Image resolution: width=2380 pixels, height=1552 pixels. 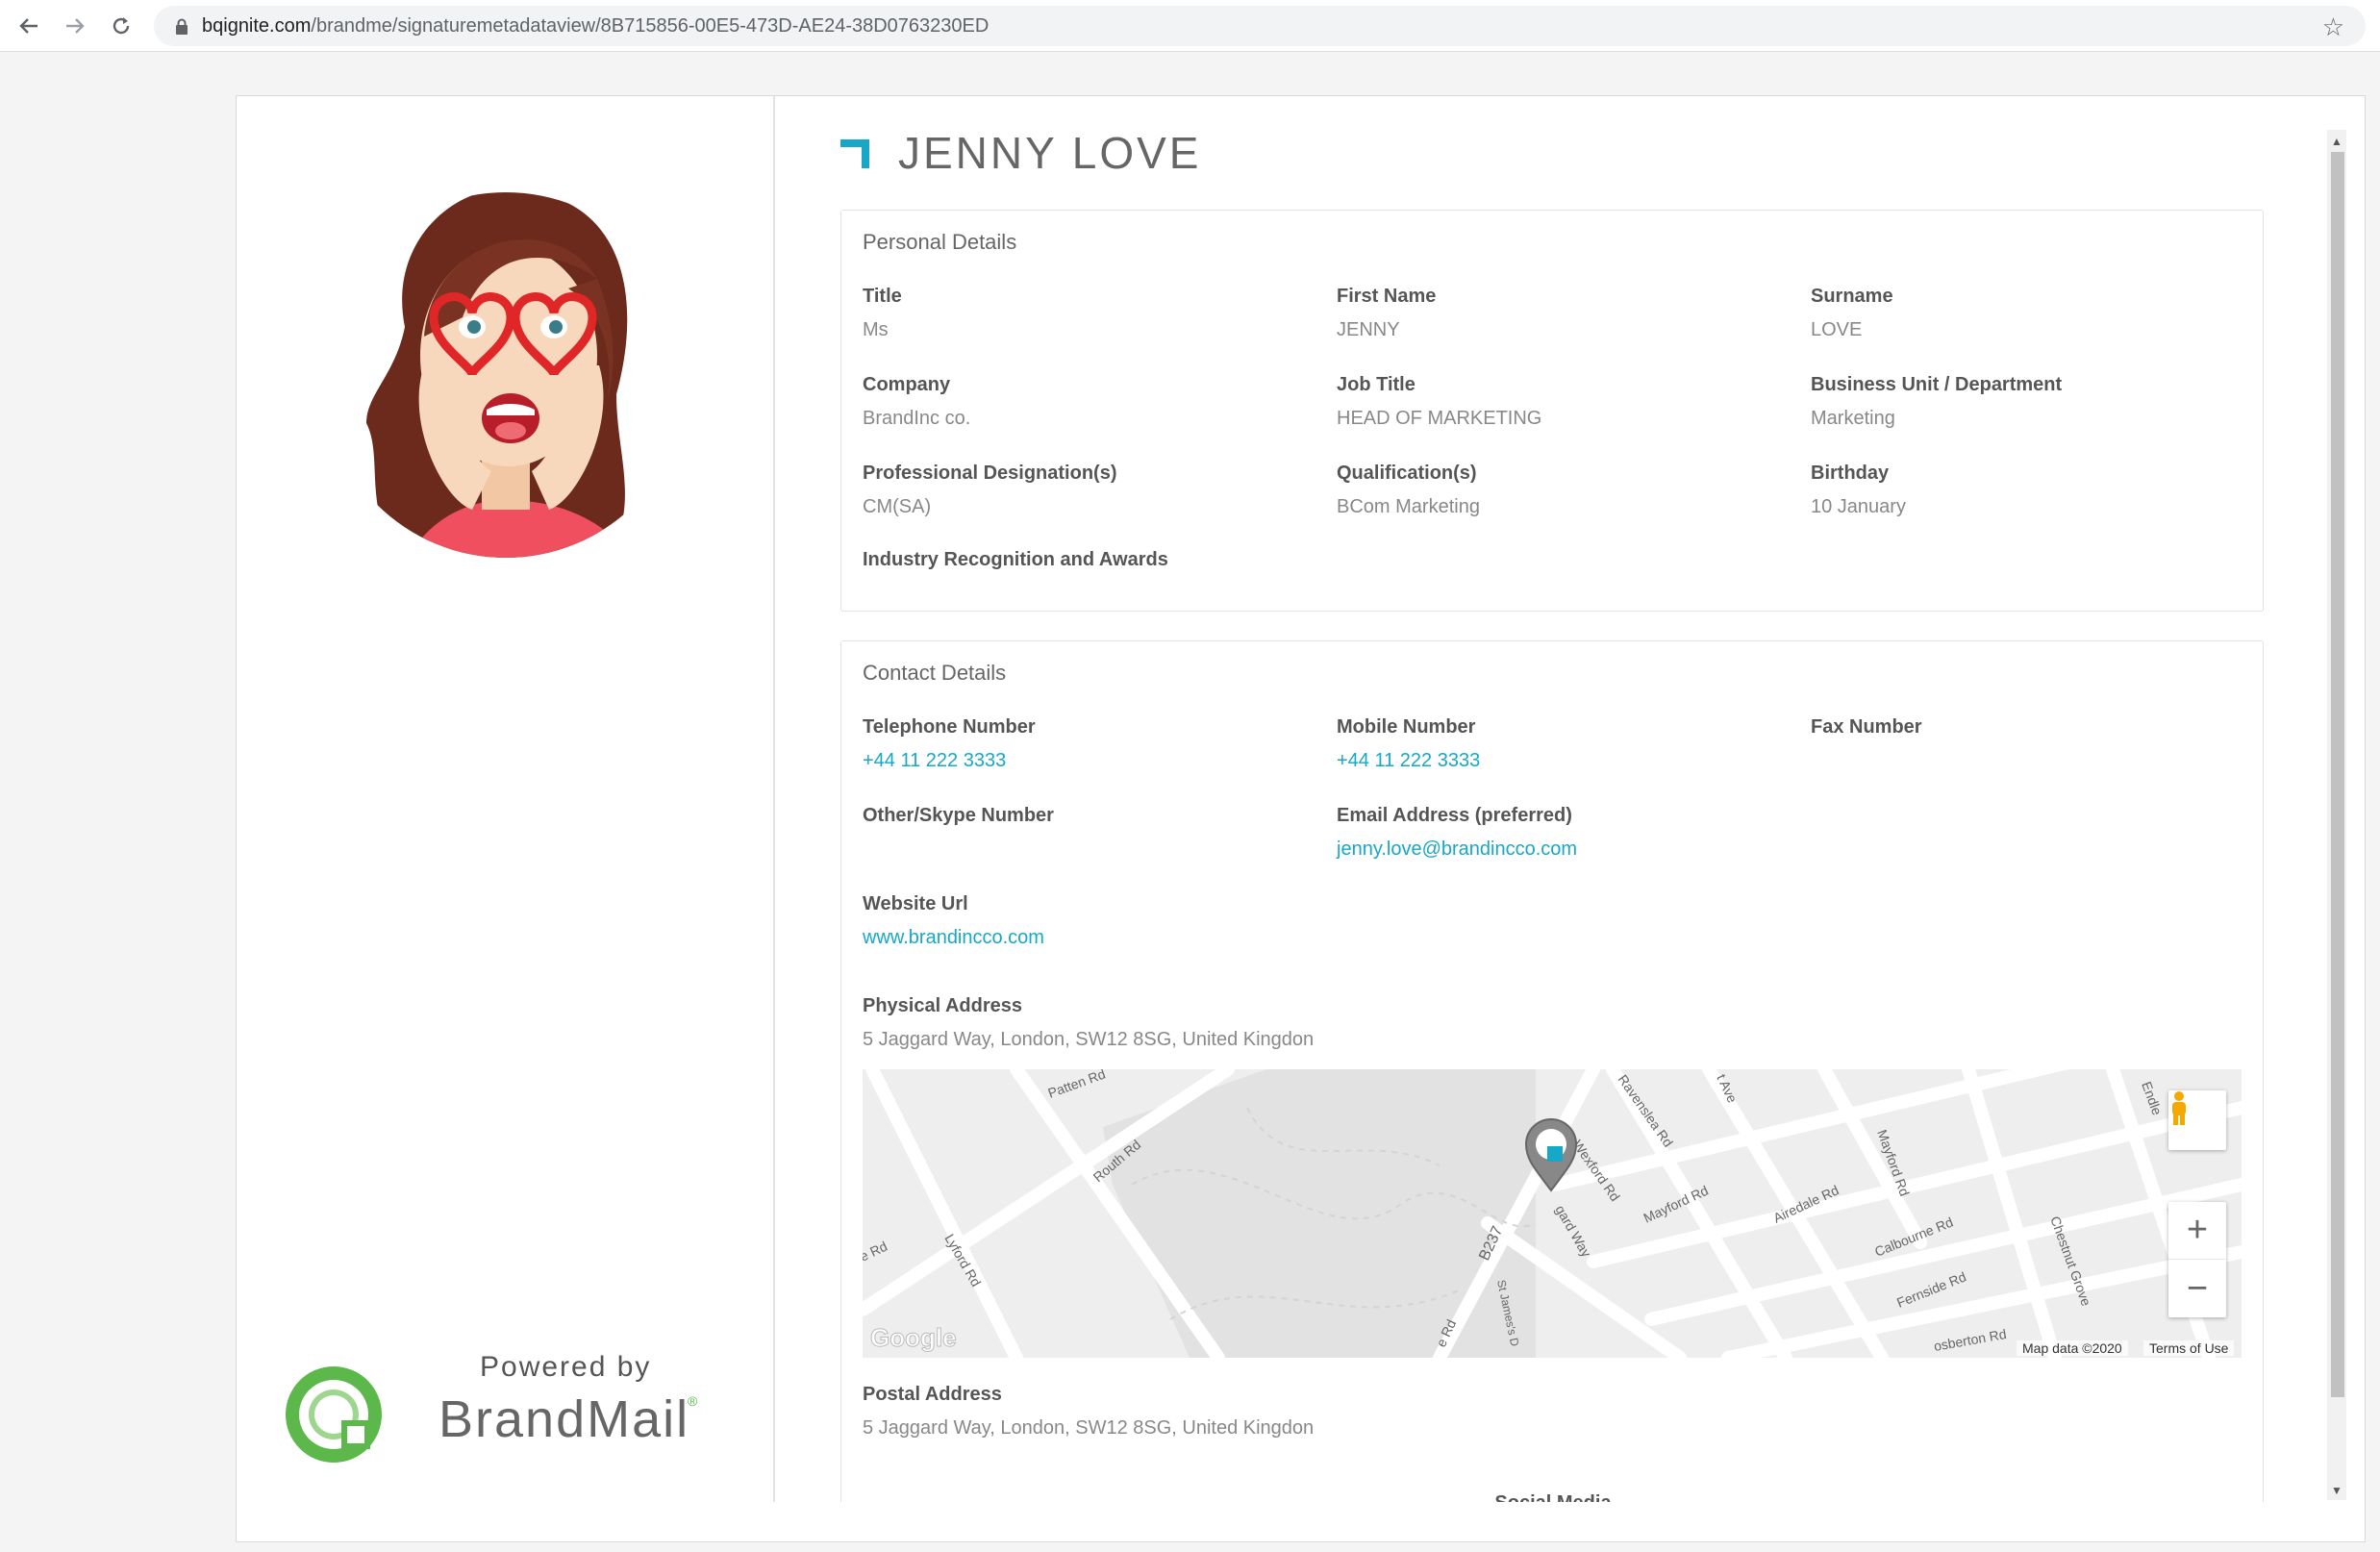 I want to click on scroll-up-arrow-icon: ▲, so click(x=2336, y=141).